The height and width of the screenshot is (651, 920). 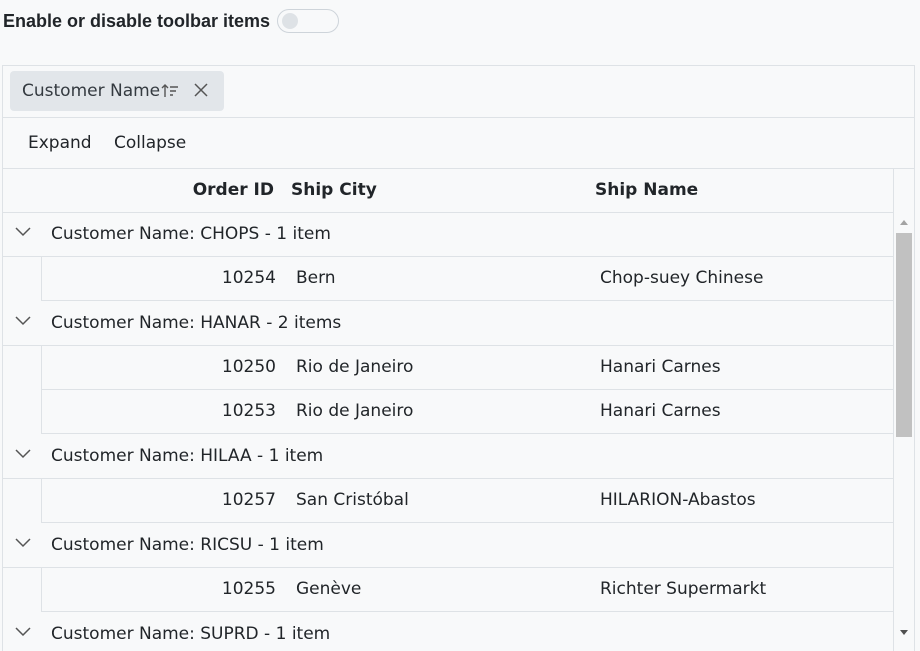 I want to click on group-caption: Customer Name: CHOPS - 1 item, so click(x=191, y=234).